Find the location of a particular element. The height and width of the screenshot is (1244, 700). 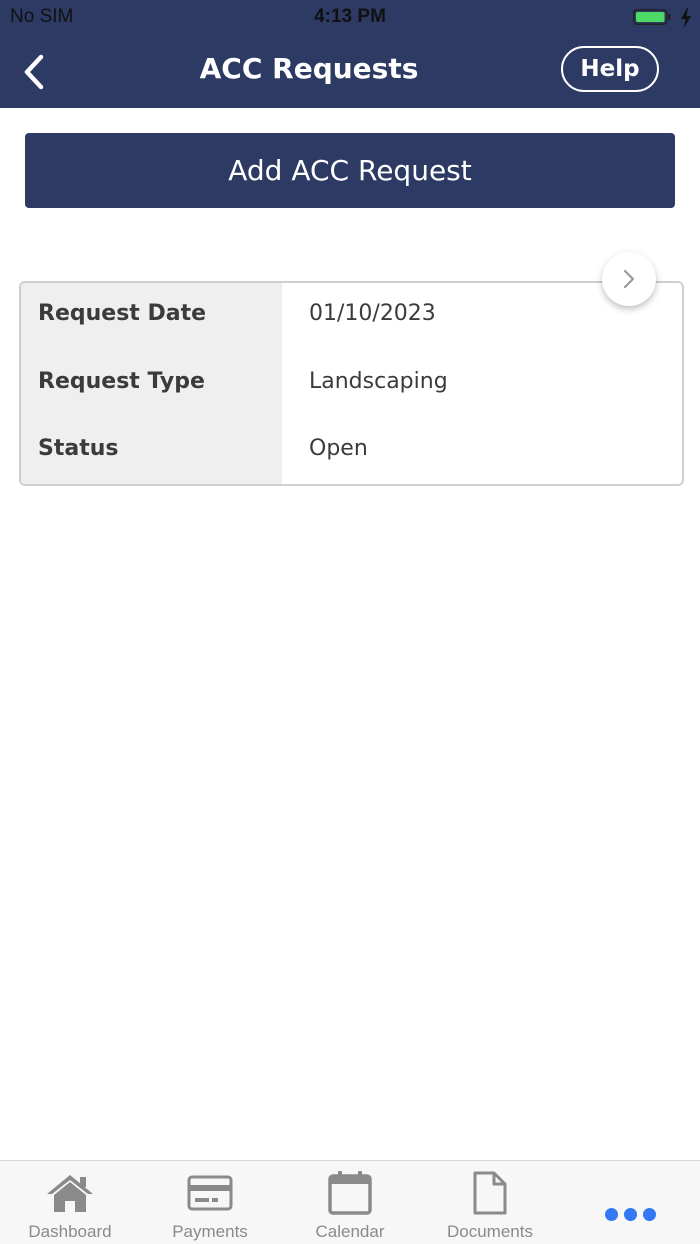

more-icon is located at coordinates (630, 1214).